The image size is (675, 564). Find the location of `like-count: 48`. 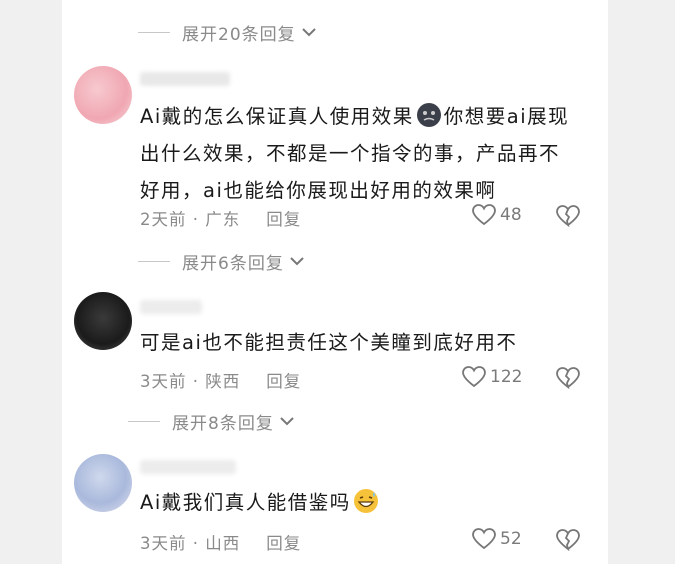

like-count: 48 is located at coordinates (511, 215).